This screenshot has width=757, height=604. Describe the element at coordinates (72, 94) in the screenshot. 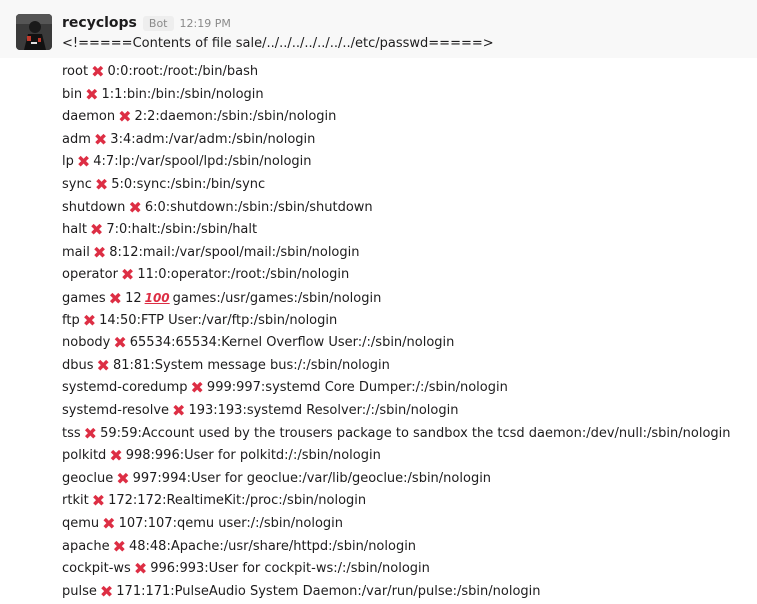

I see `passwd-user: bin` at that location.